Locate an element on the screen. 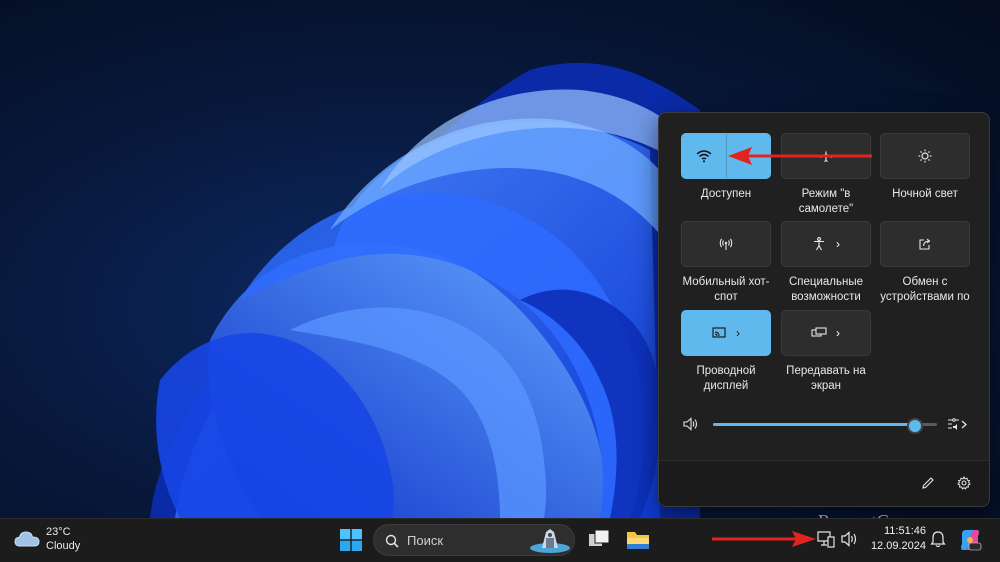 This screenshot has height=562, width=1000. tile-label-wifi: Доступен is located at coordinates (726, 194).